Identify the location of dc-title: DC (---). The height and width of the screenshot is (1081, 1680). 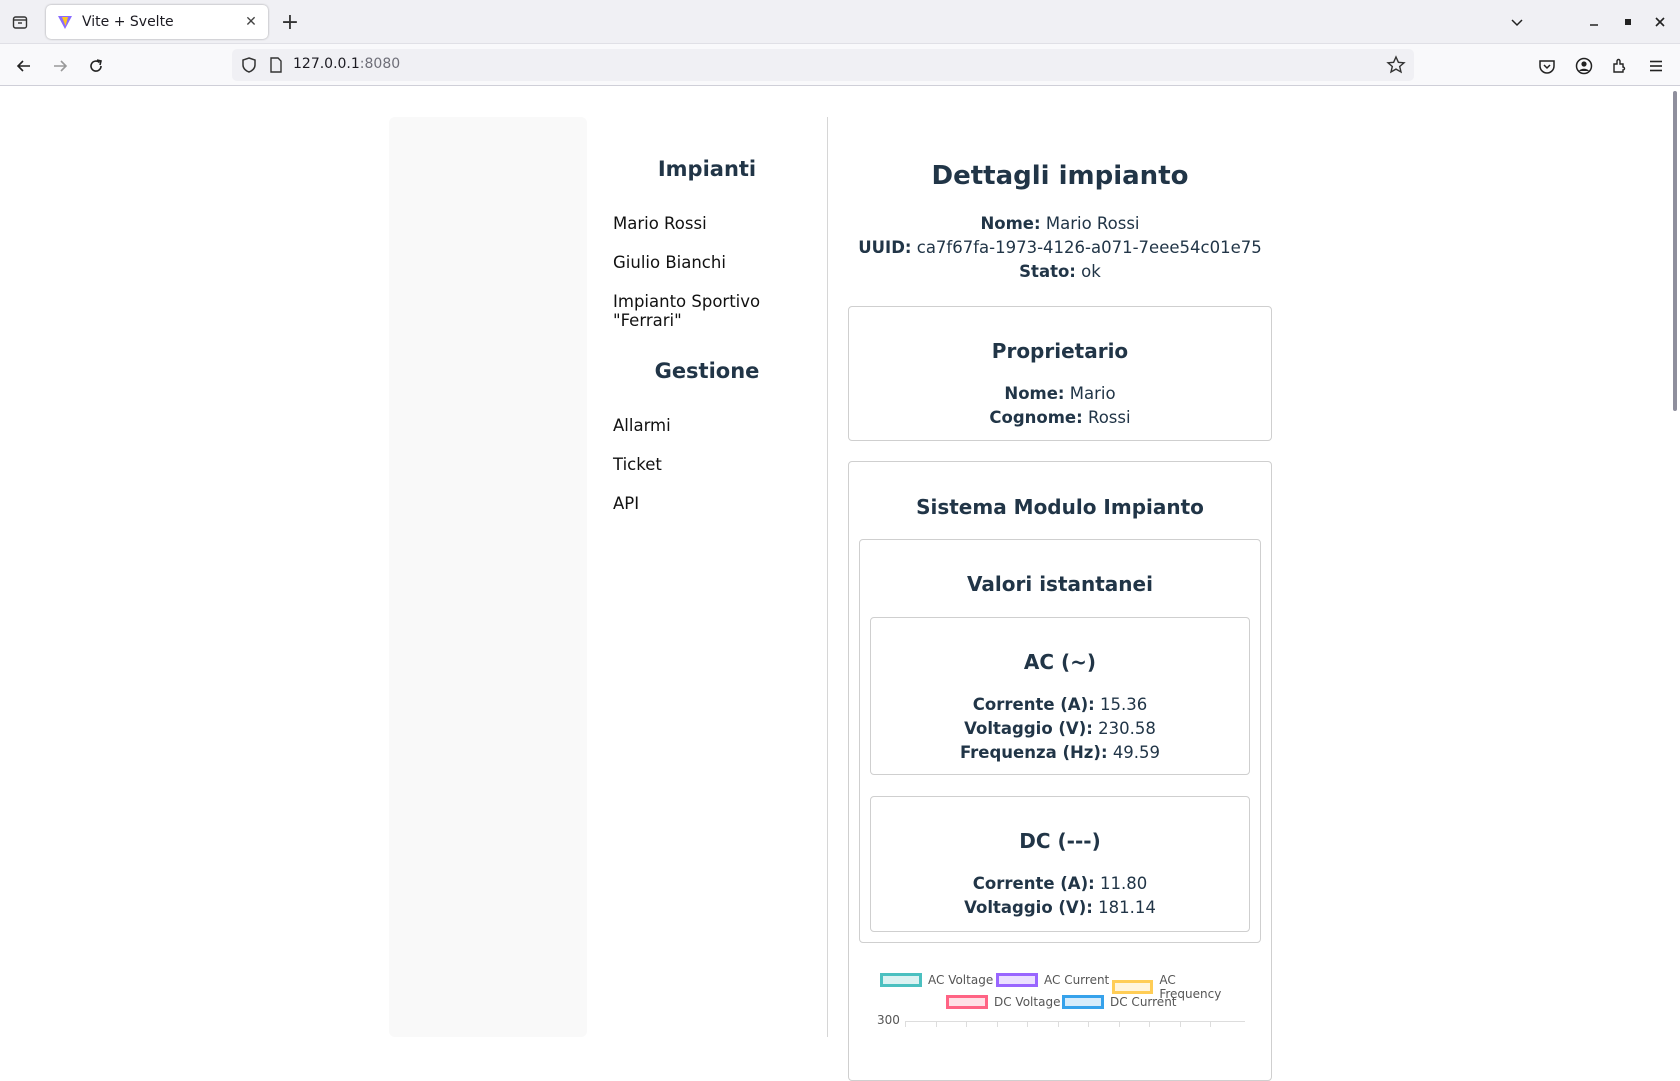
(1060, 841).